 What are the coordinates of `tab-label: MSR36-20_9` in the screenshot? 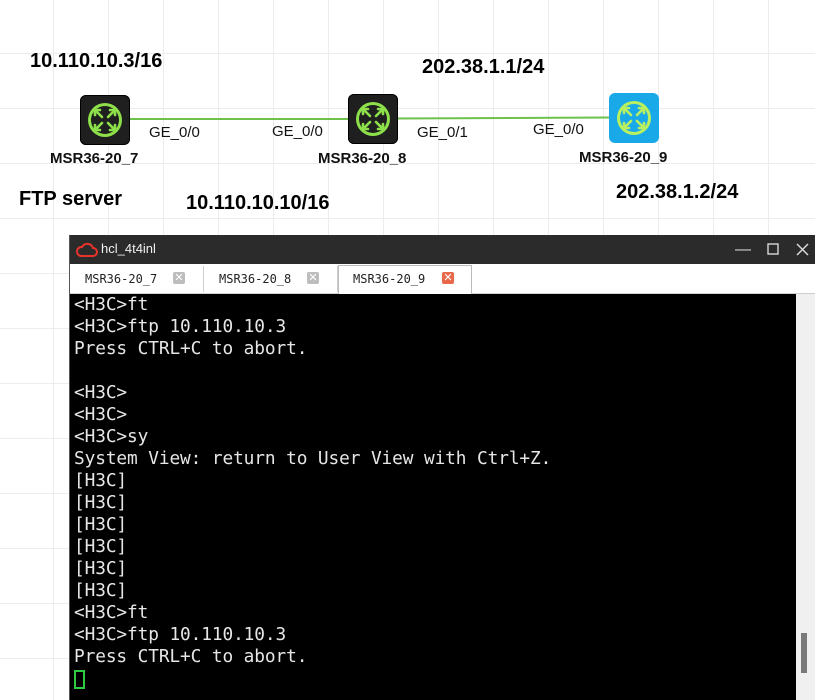 It's located at (389, 279).